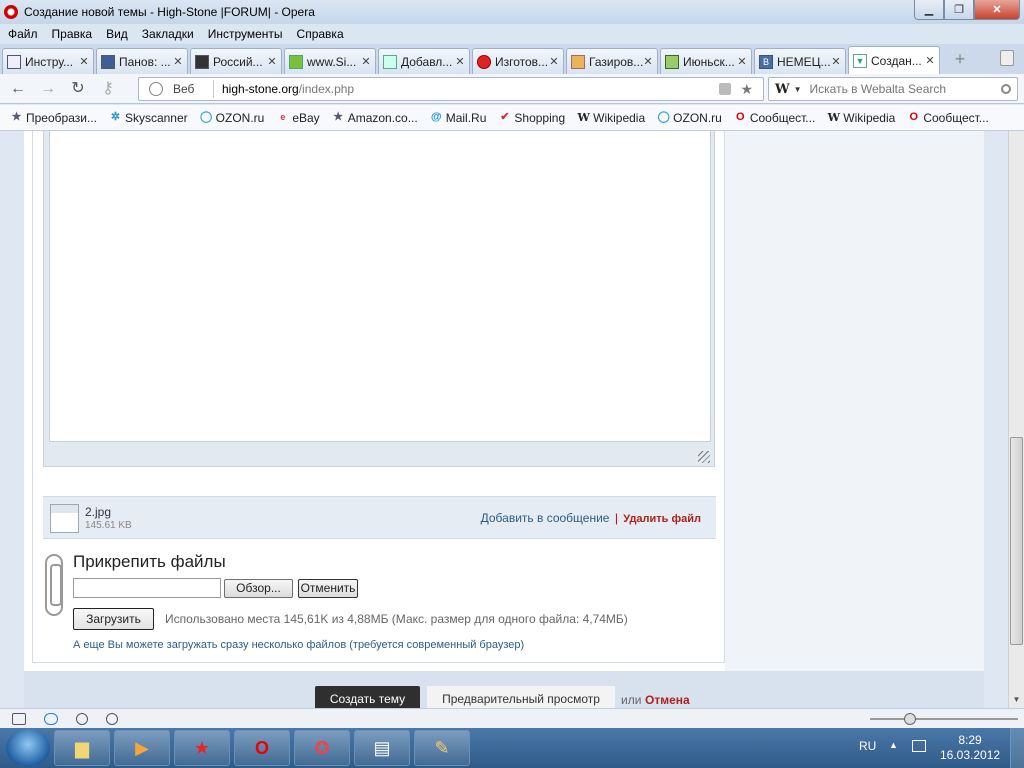 This screenshot has height=768, width=1024. Describe the element at coordinates (970, 740) in the screenshot. I see `clock-time: 8:29` at that location.